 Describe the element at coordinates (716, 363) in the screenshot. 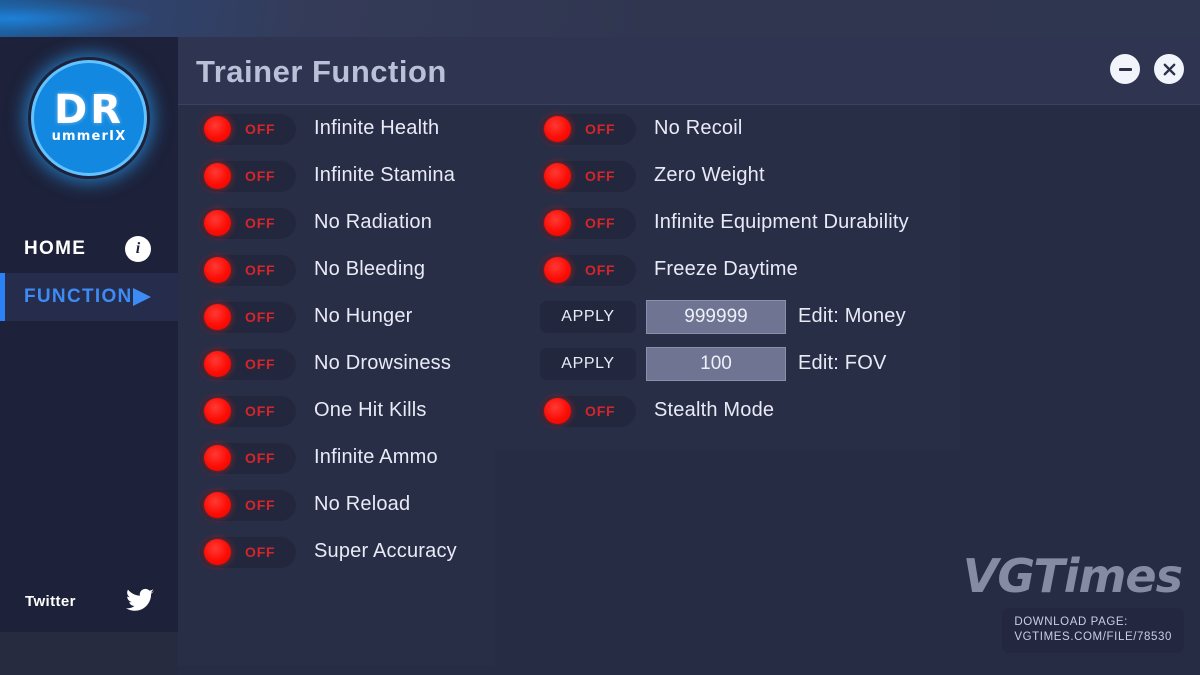

I see `value-input: 100` at that location.